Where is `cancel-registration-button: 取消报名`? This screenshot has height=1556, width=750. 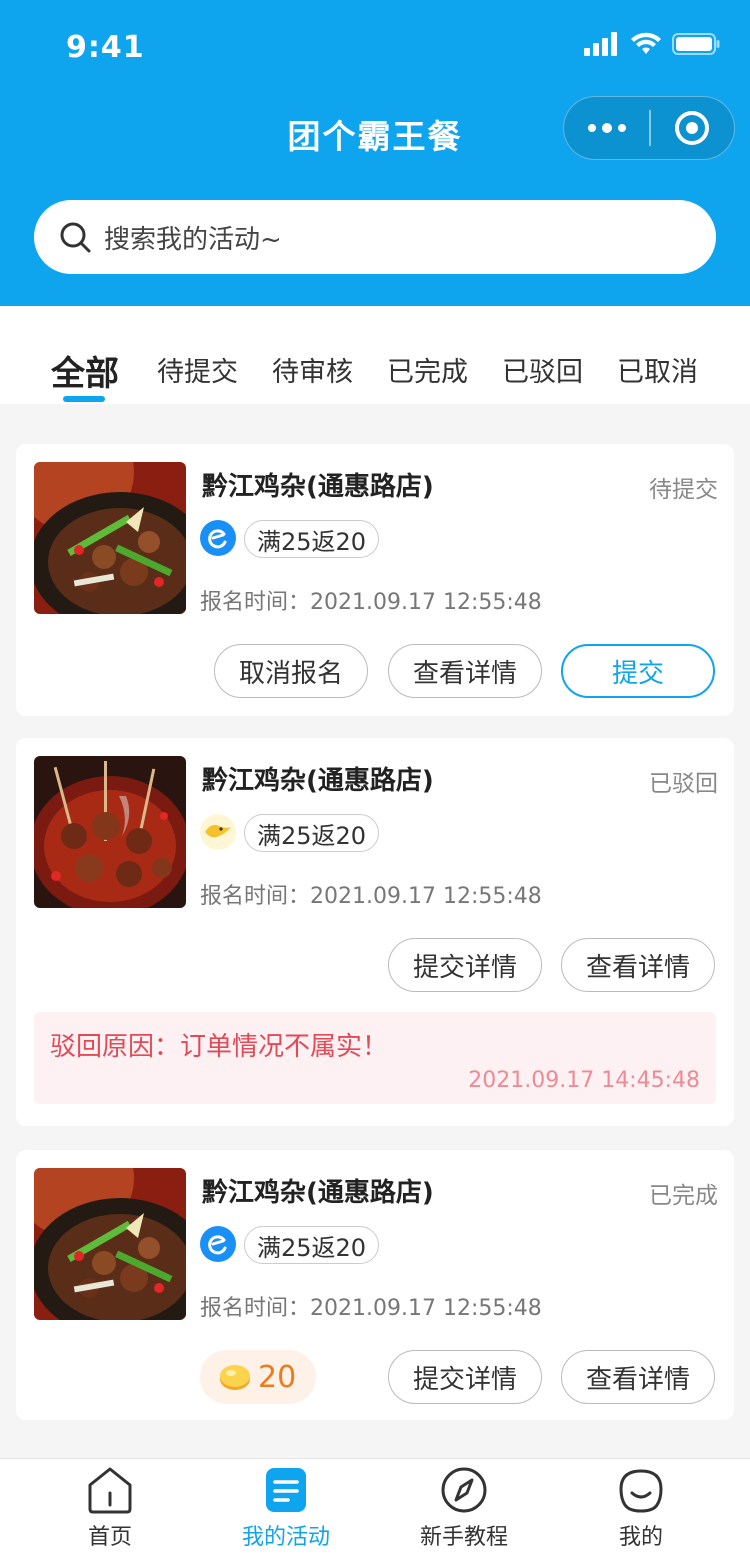 cancel-registration-button: 取消报名 is located at coordinates (291, 671).